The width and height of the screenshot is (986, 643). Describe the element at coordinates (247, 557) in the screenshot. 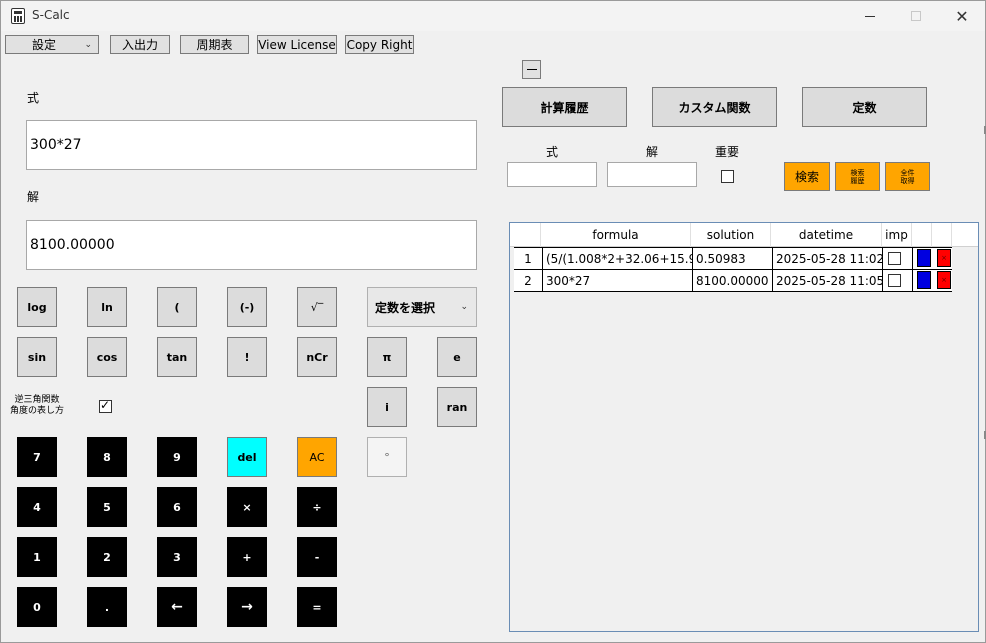

I see `add-key: +` at that location.